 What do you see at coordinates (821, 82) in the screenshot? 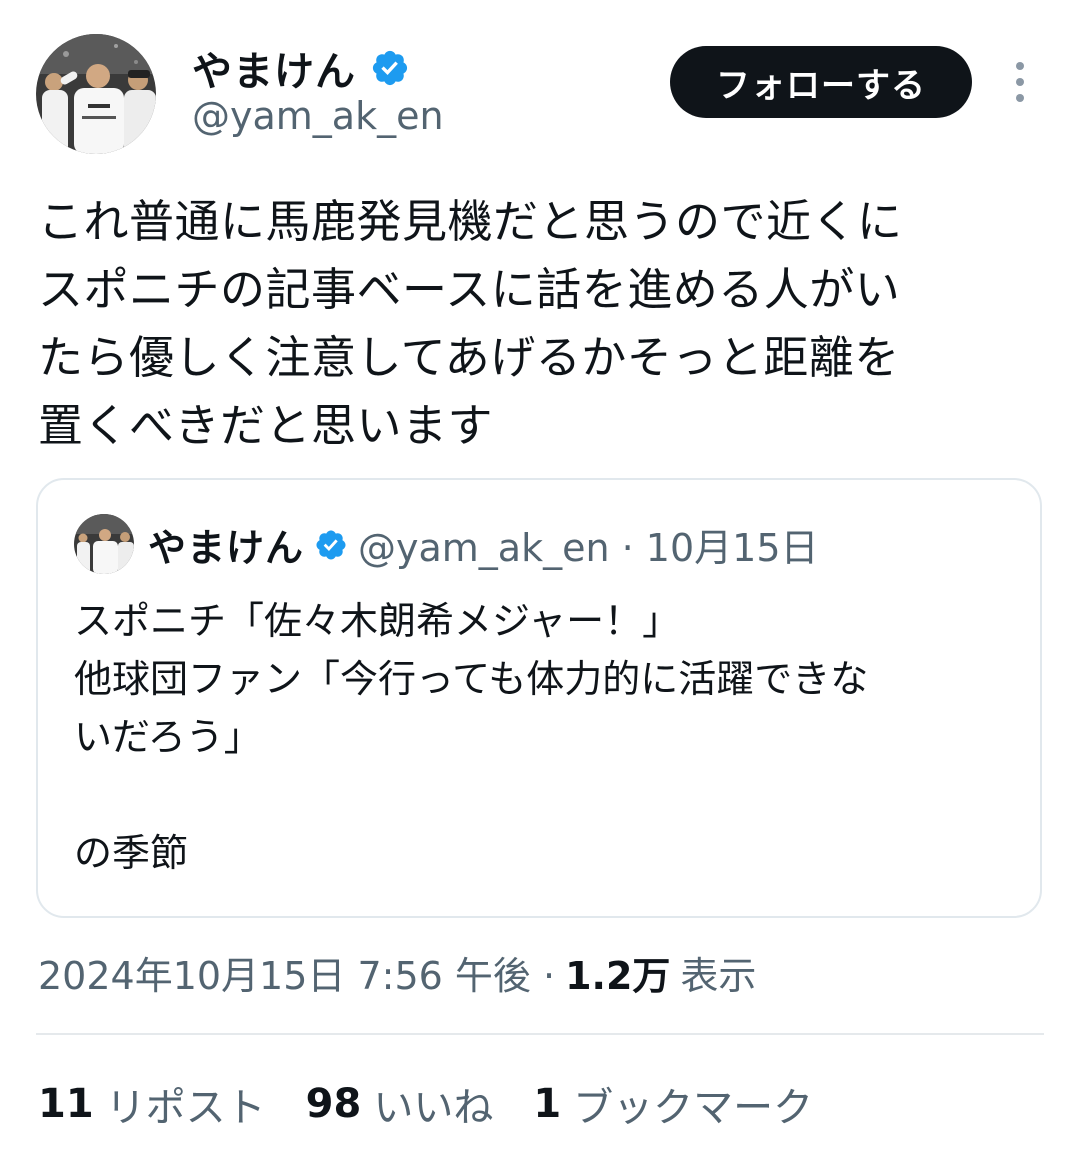
I see `follow-button: フォローする` at bounding box center [821, 82].